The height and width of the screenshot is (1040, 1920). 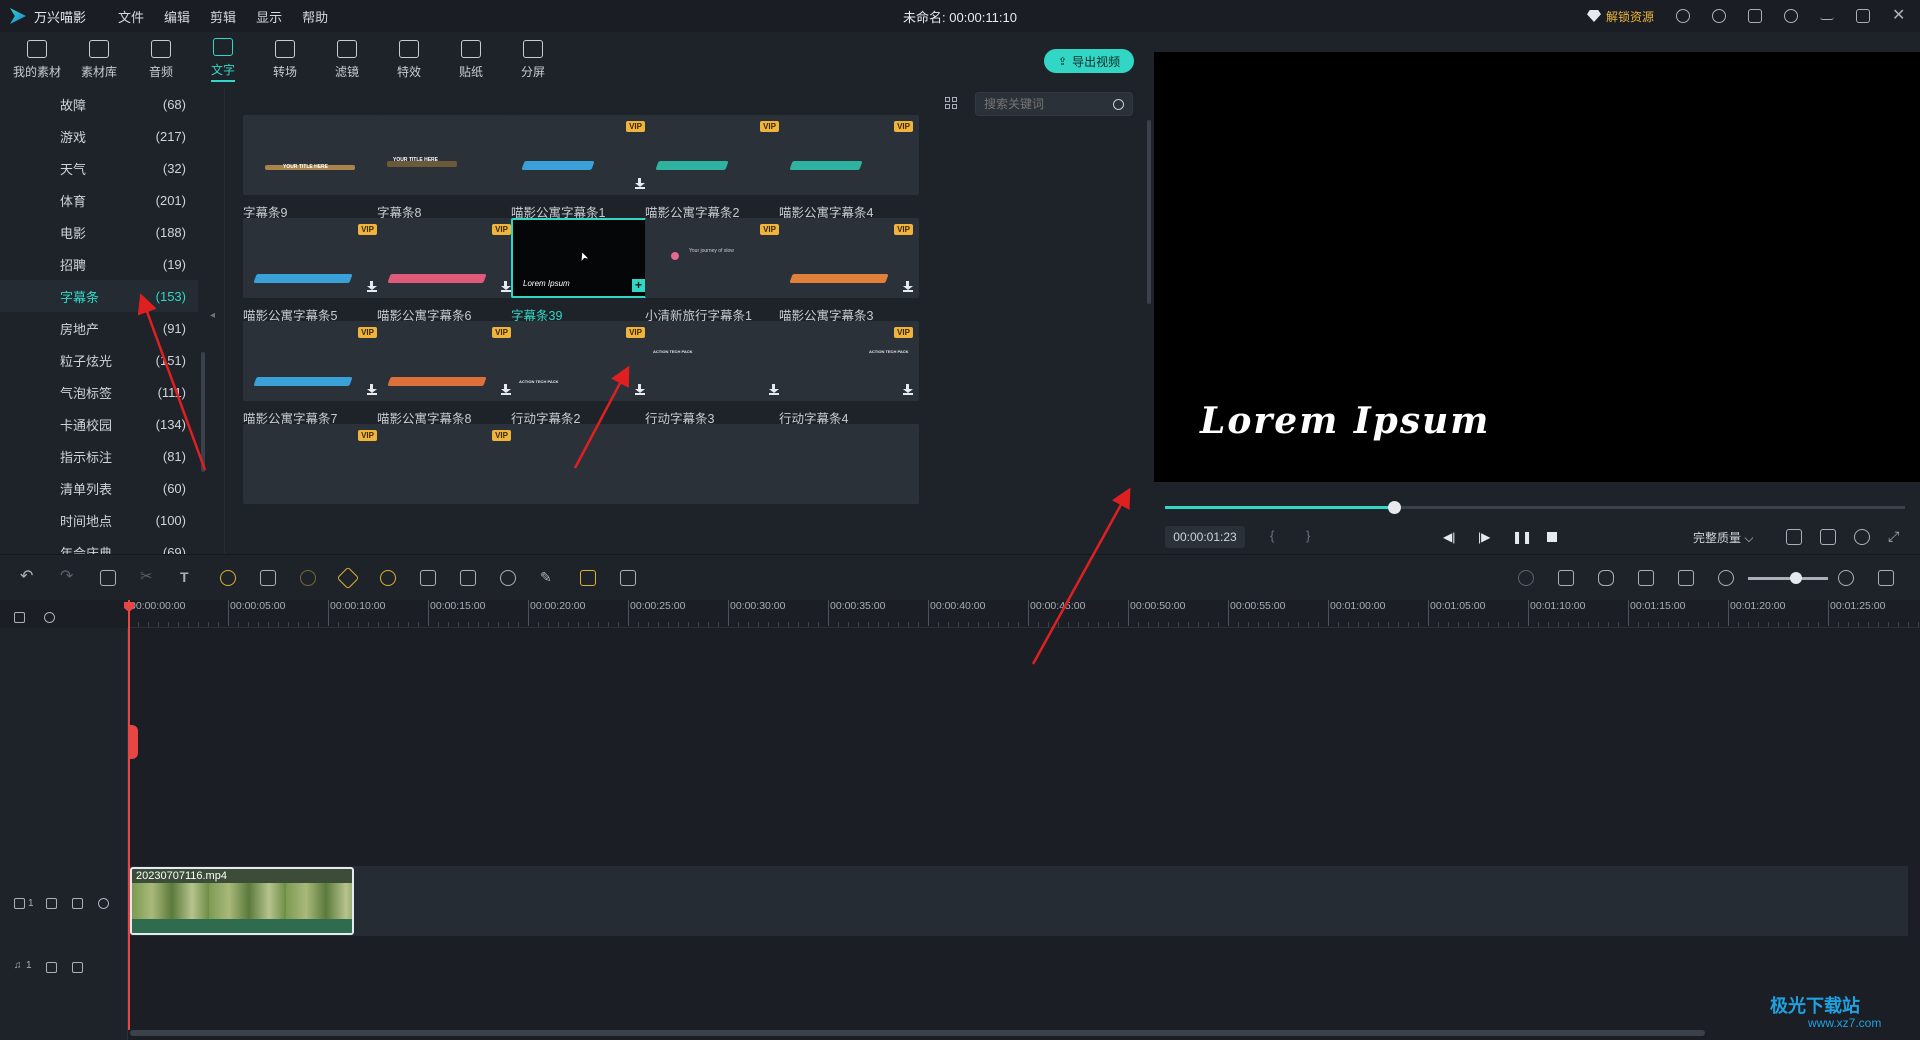 I want to click on tab-6: 特效, so click(x=409, y=60).